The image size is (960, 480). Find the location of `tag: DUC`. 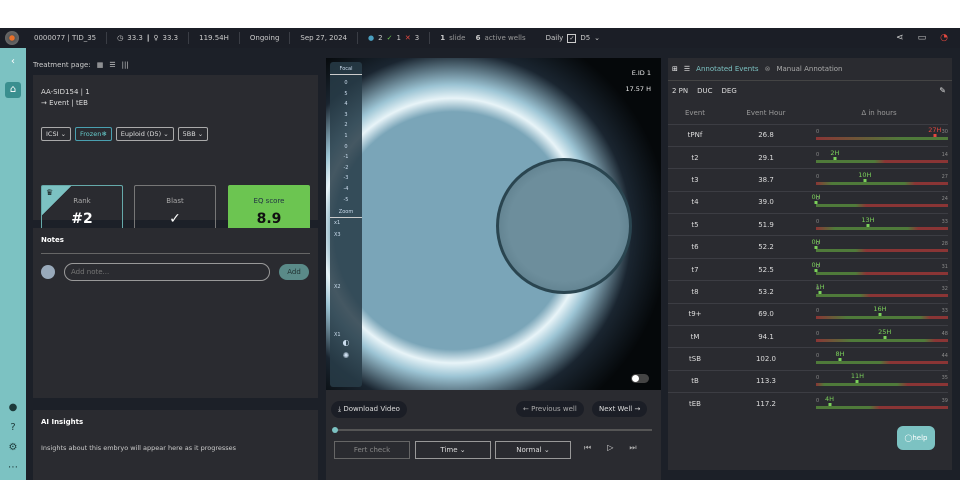

tag: DUC is located at coordinates (704, 91).